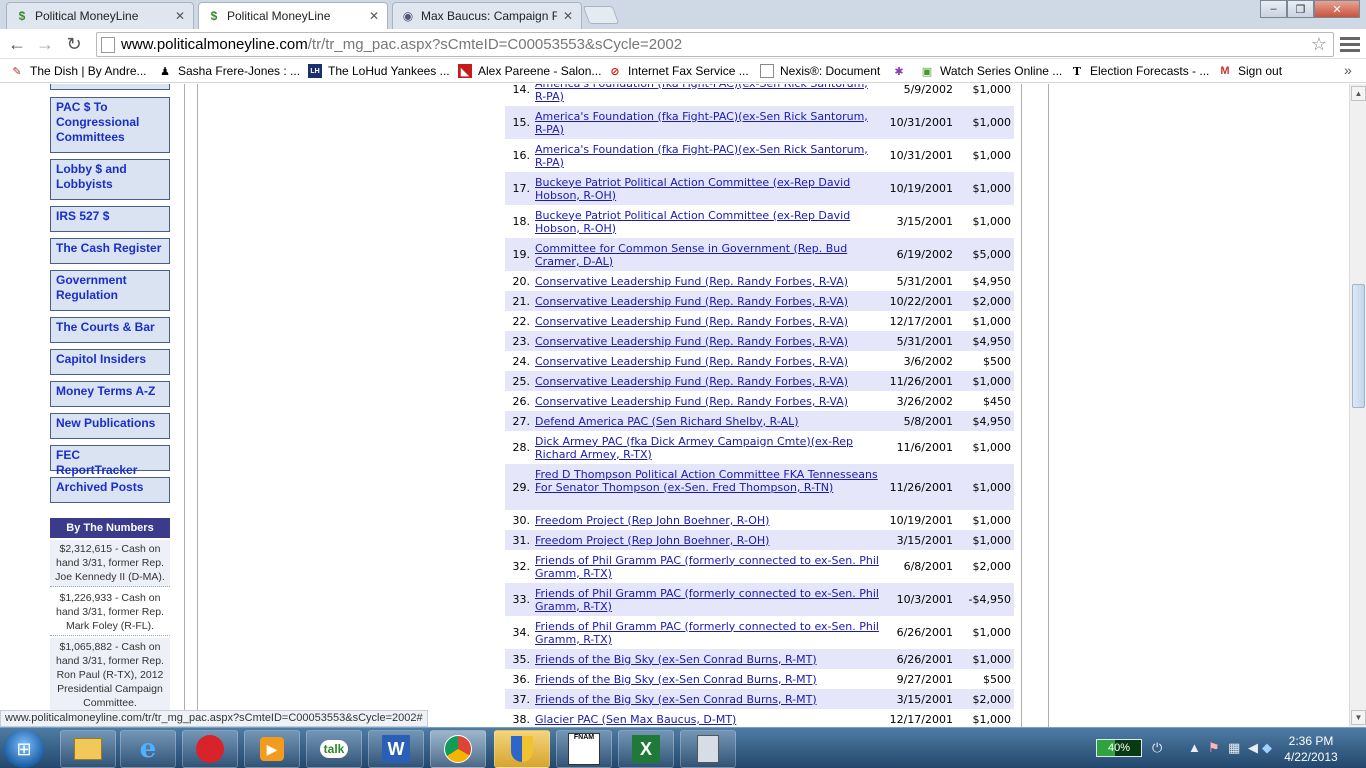 The width and height of the screenshot is (1366, 768). Describe the element at coordinates (110, 490) in the screenshot. I see `sidebar-link-archived-posts: Archived Posts` at that location.